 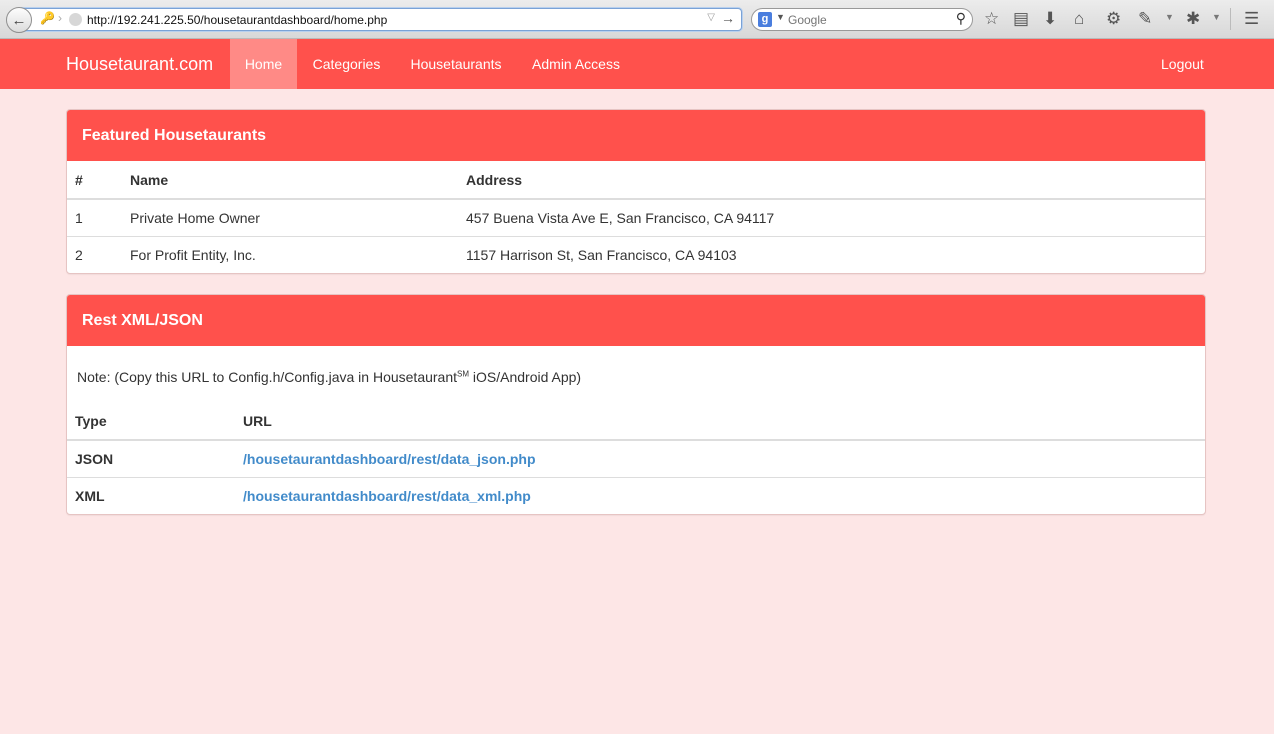 What do you see at coordinates (1079, 19) in the screenshot?
I see `home-icon: ⌂` at bounding box center [1079, 19].